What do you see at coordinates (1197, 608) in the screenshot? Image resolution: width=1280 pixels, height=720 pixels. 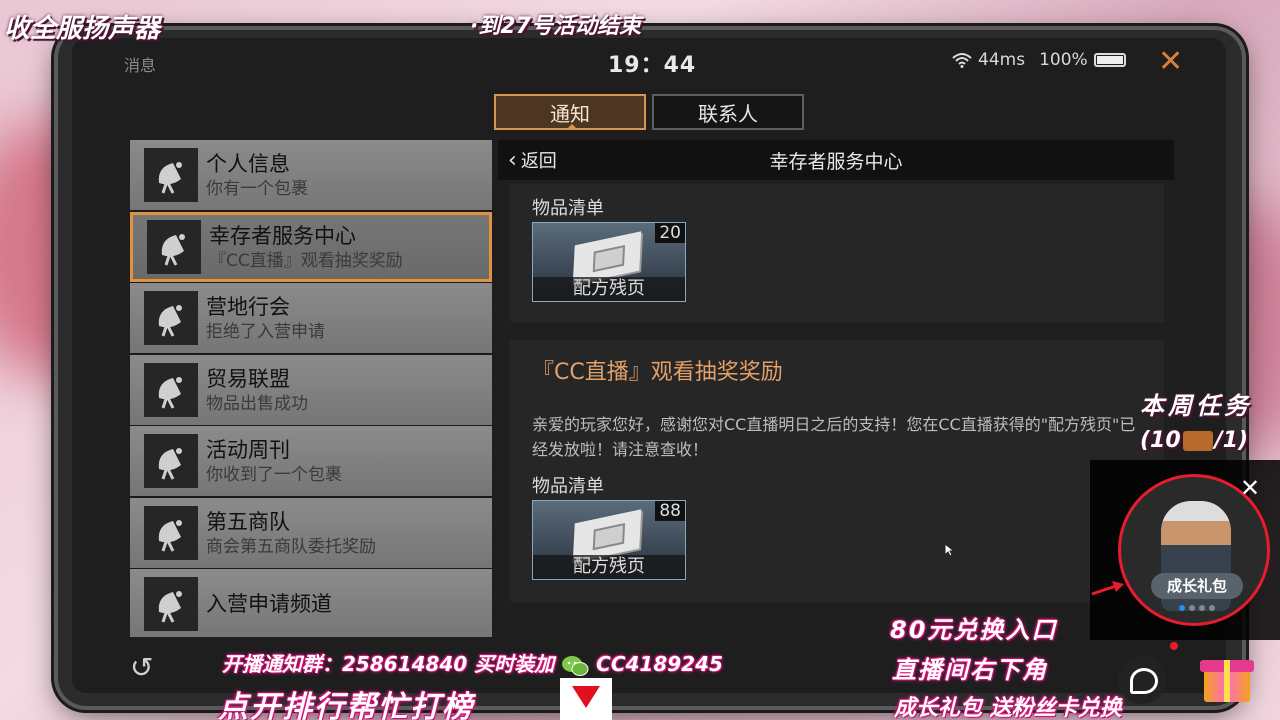 I see `carousel-dots` at bounding box center [1197, 608].